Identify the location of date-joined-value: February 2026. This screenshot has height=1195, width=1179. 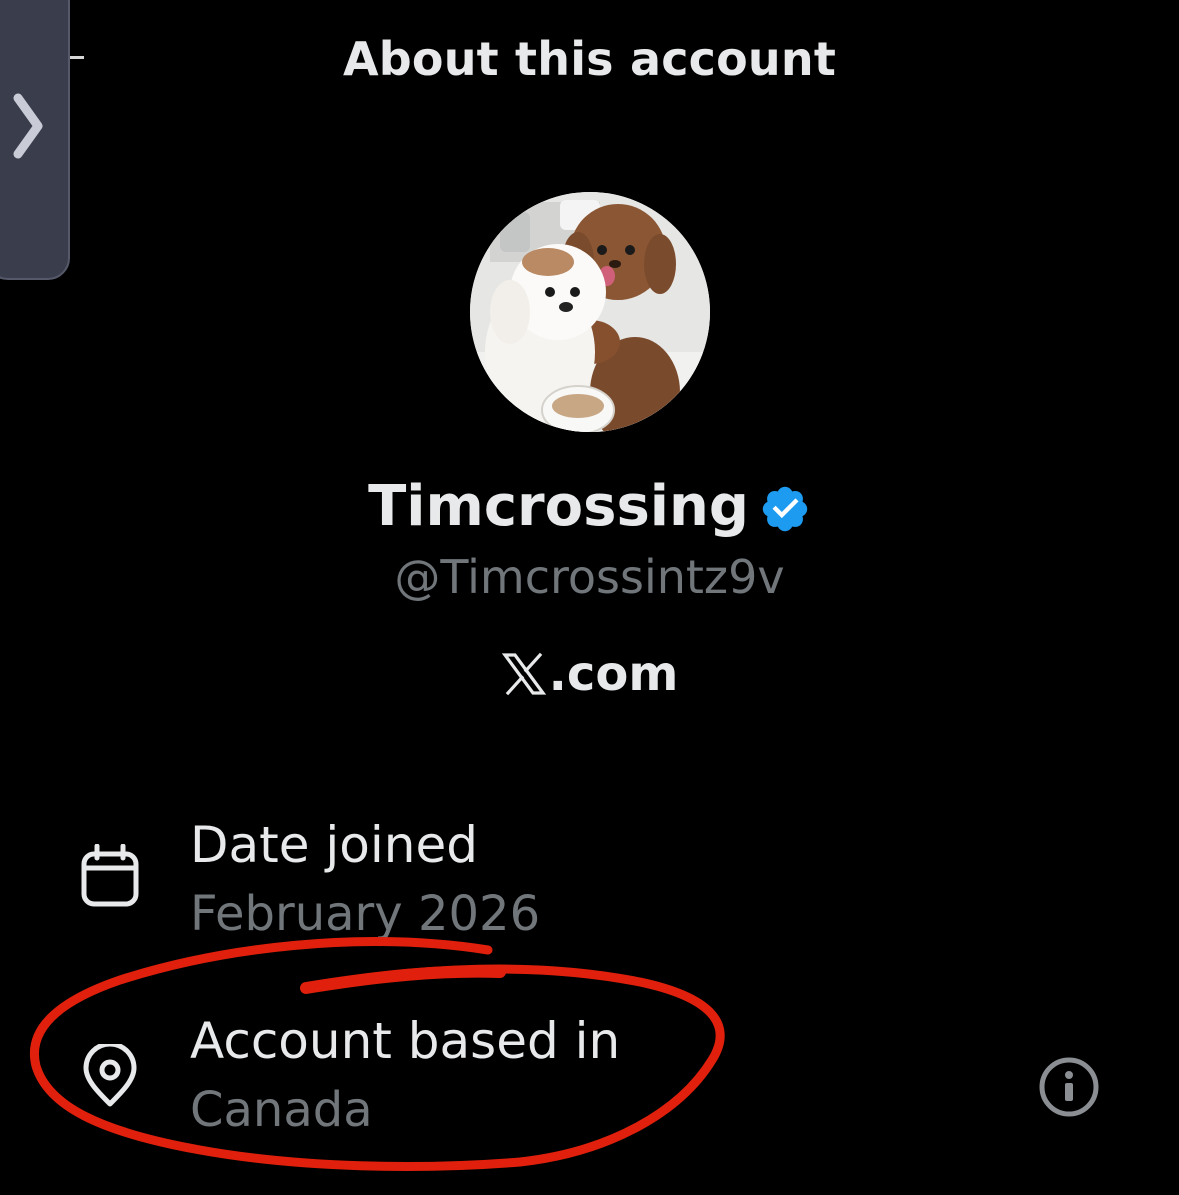
(365, 914).